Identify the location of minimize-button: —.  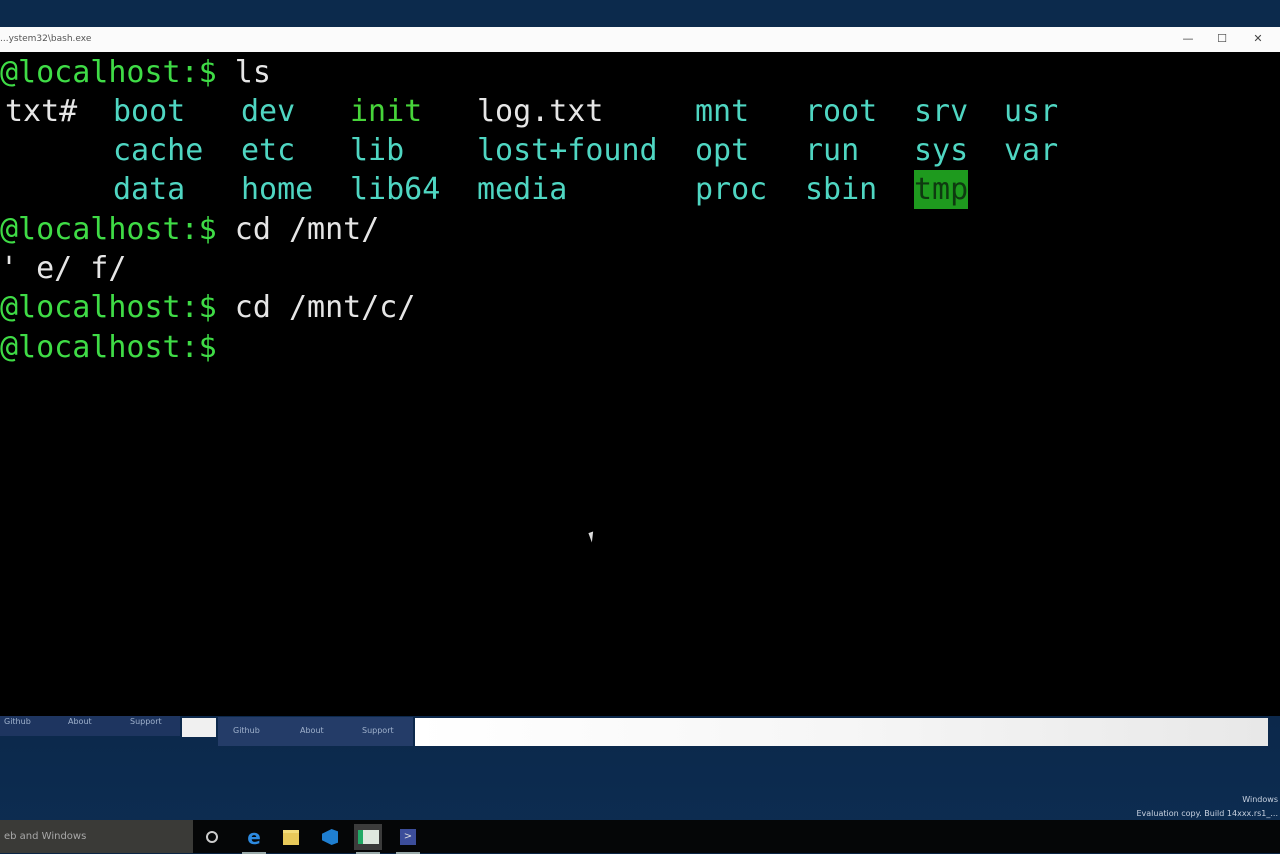
(1188, 39).